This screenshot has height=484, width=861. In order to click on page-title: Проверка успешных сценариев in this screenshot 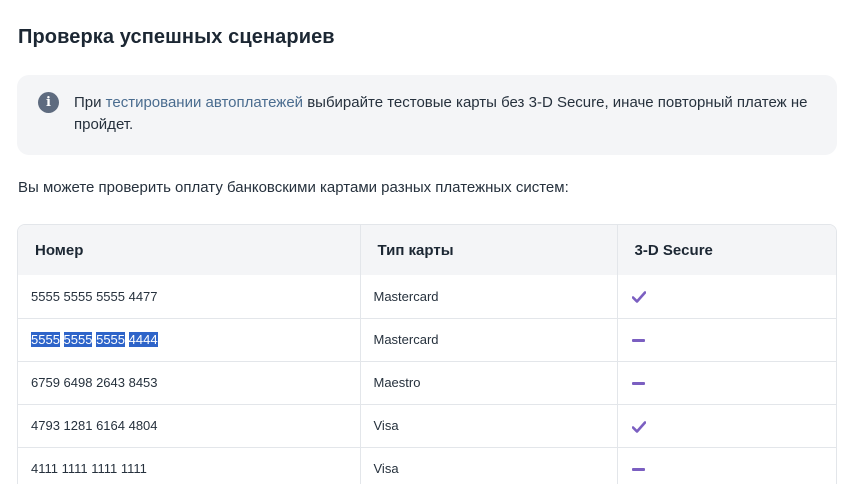, I will do `click(176, 37)`.